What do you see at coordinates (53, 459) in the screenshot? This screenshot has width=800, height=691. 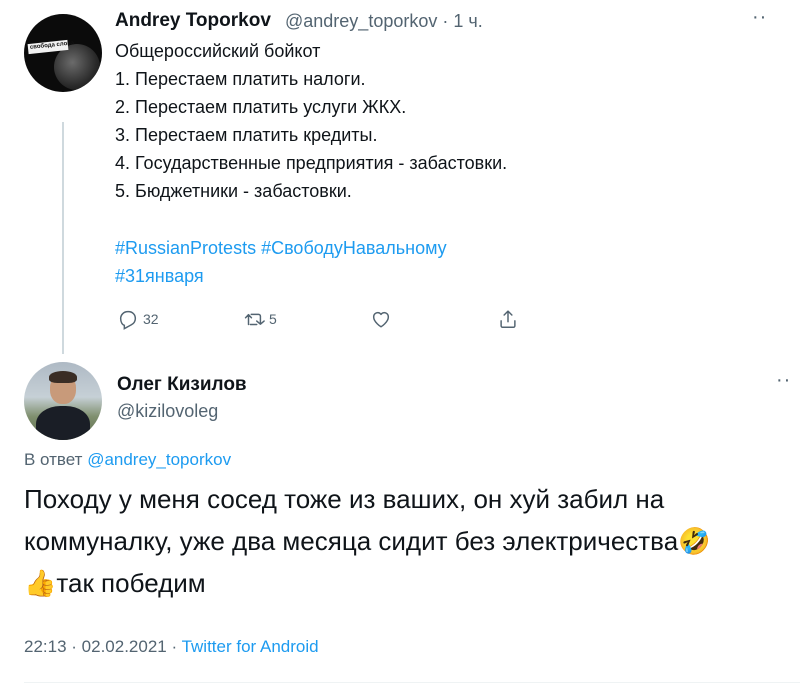 I see `reply-prefix: В ответ` at bounding box center [53, 459].